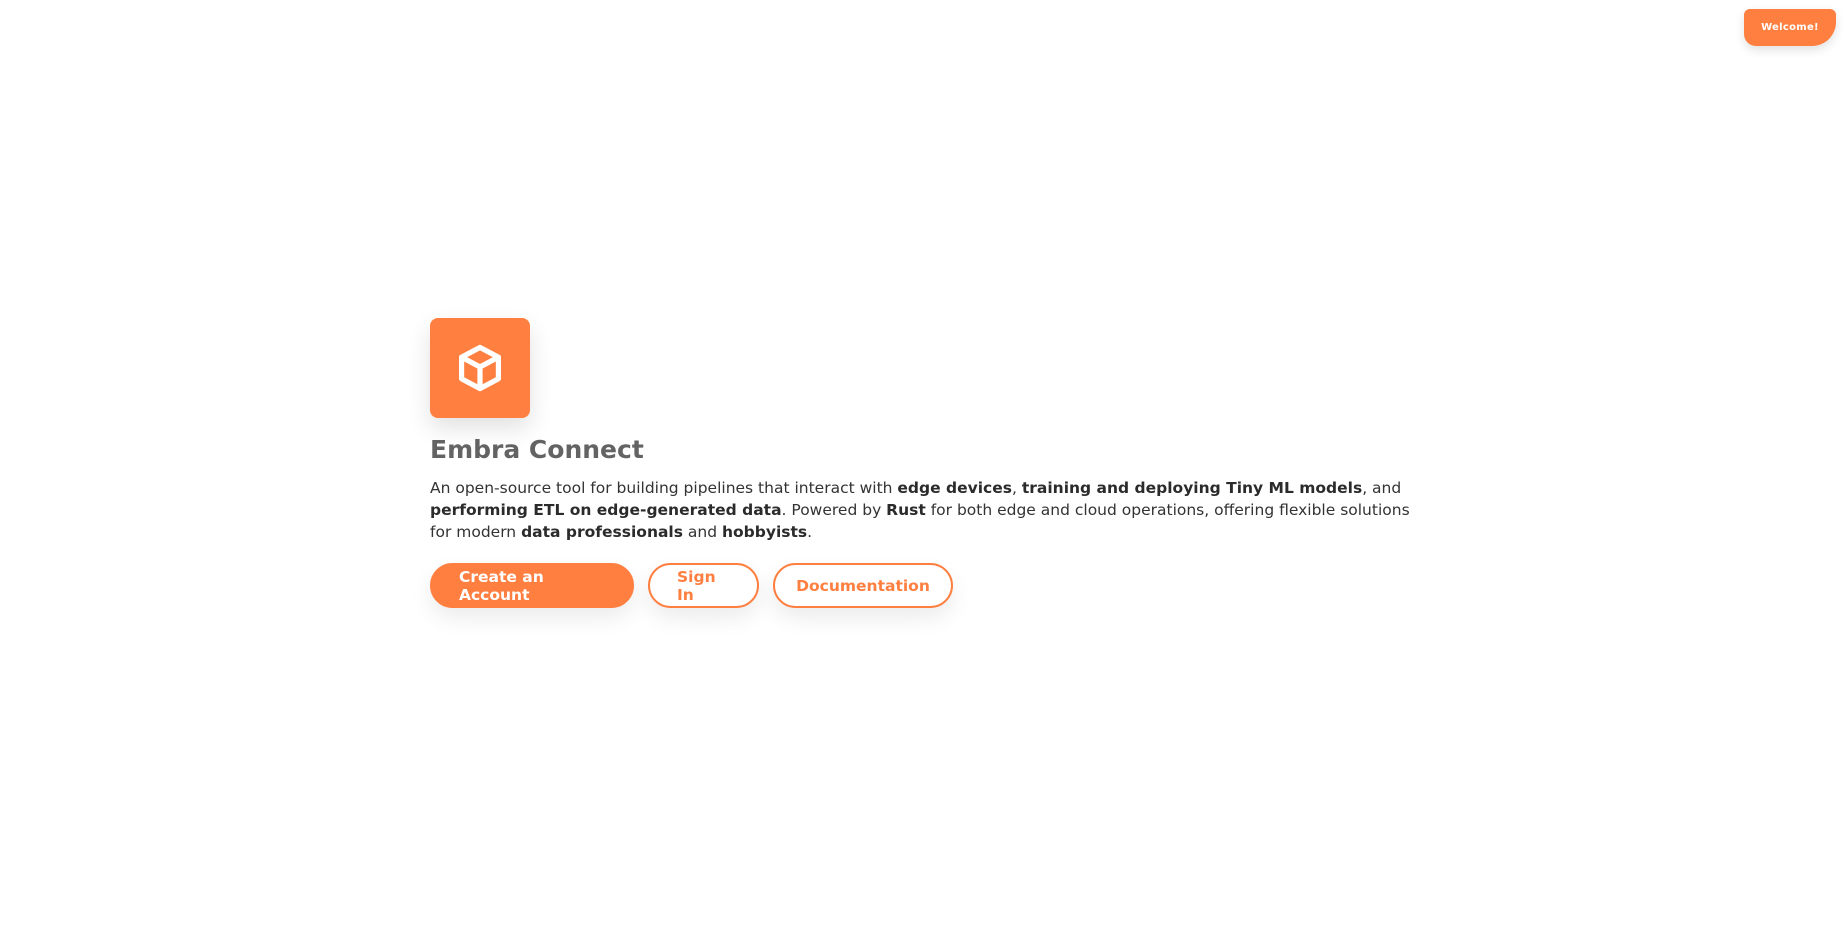 This screenshot has height=930, width=1844. Describe the element at coordinates (1382, 488) in the screenshot. I see `description-text: , and` at that location.